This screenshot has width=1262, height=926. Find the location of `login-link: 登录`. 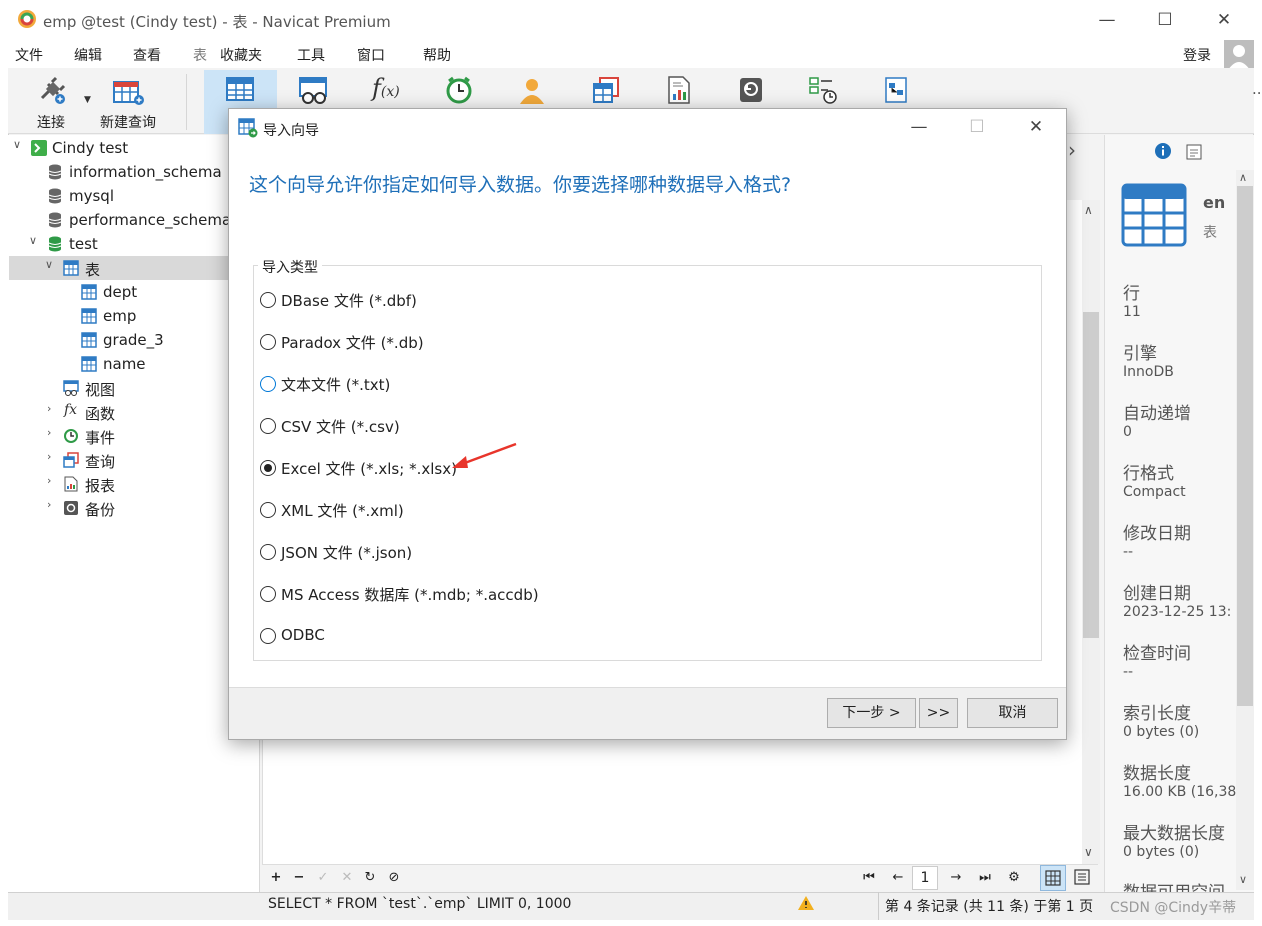

login-link: 登录 is located at coordinates (1197, 55).